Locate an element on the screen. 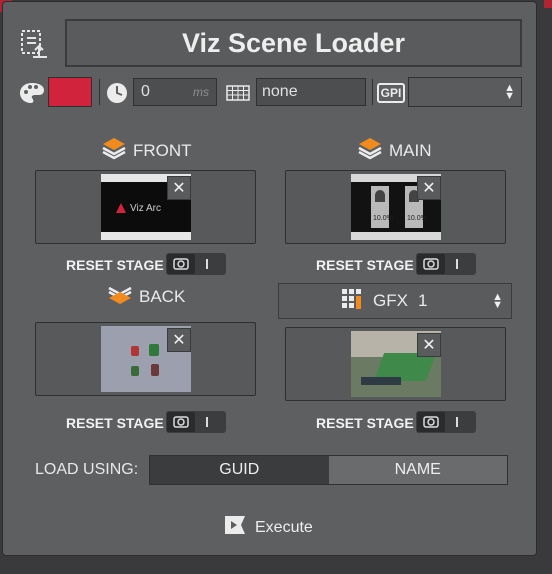 The height and width of the screenshot is (574, 552). gpi-label: GPI is located at coordinates (391, 93).